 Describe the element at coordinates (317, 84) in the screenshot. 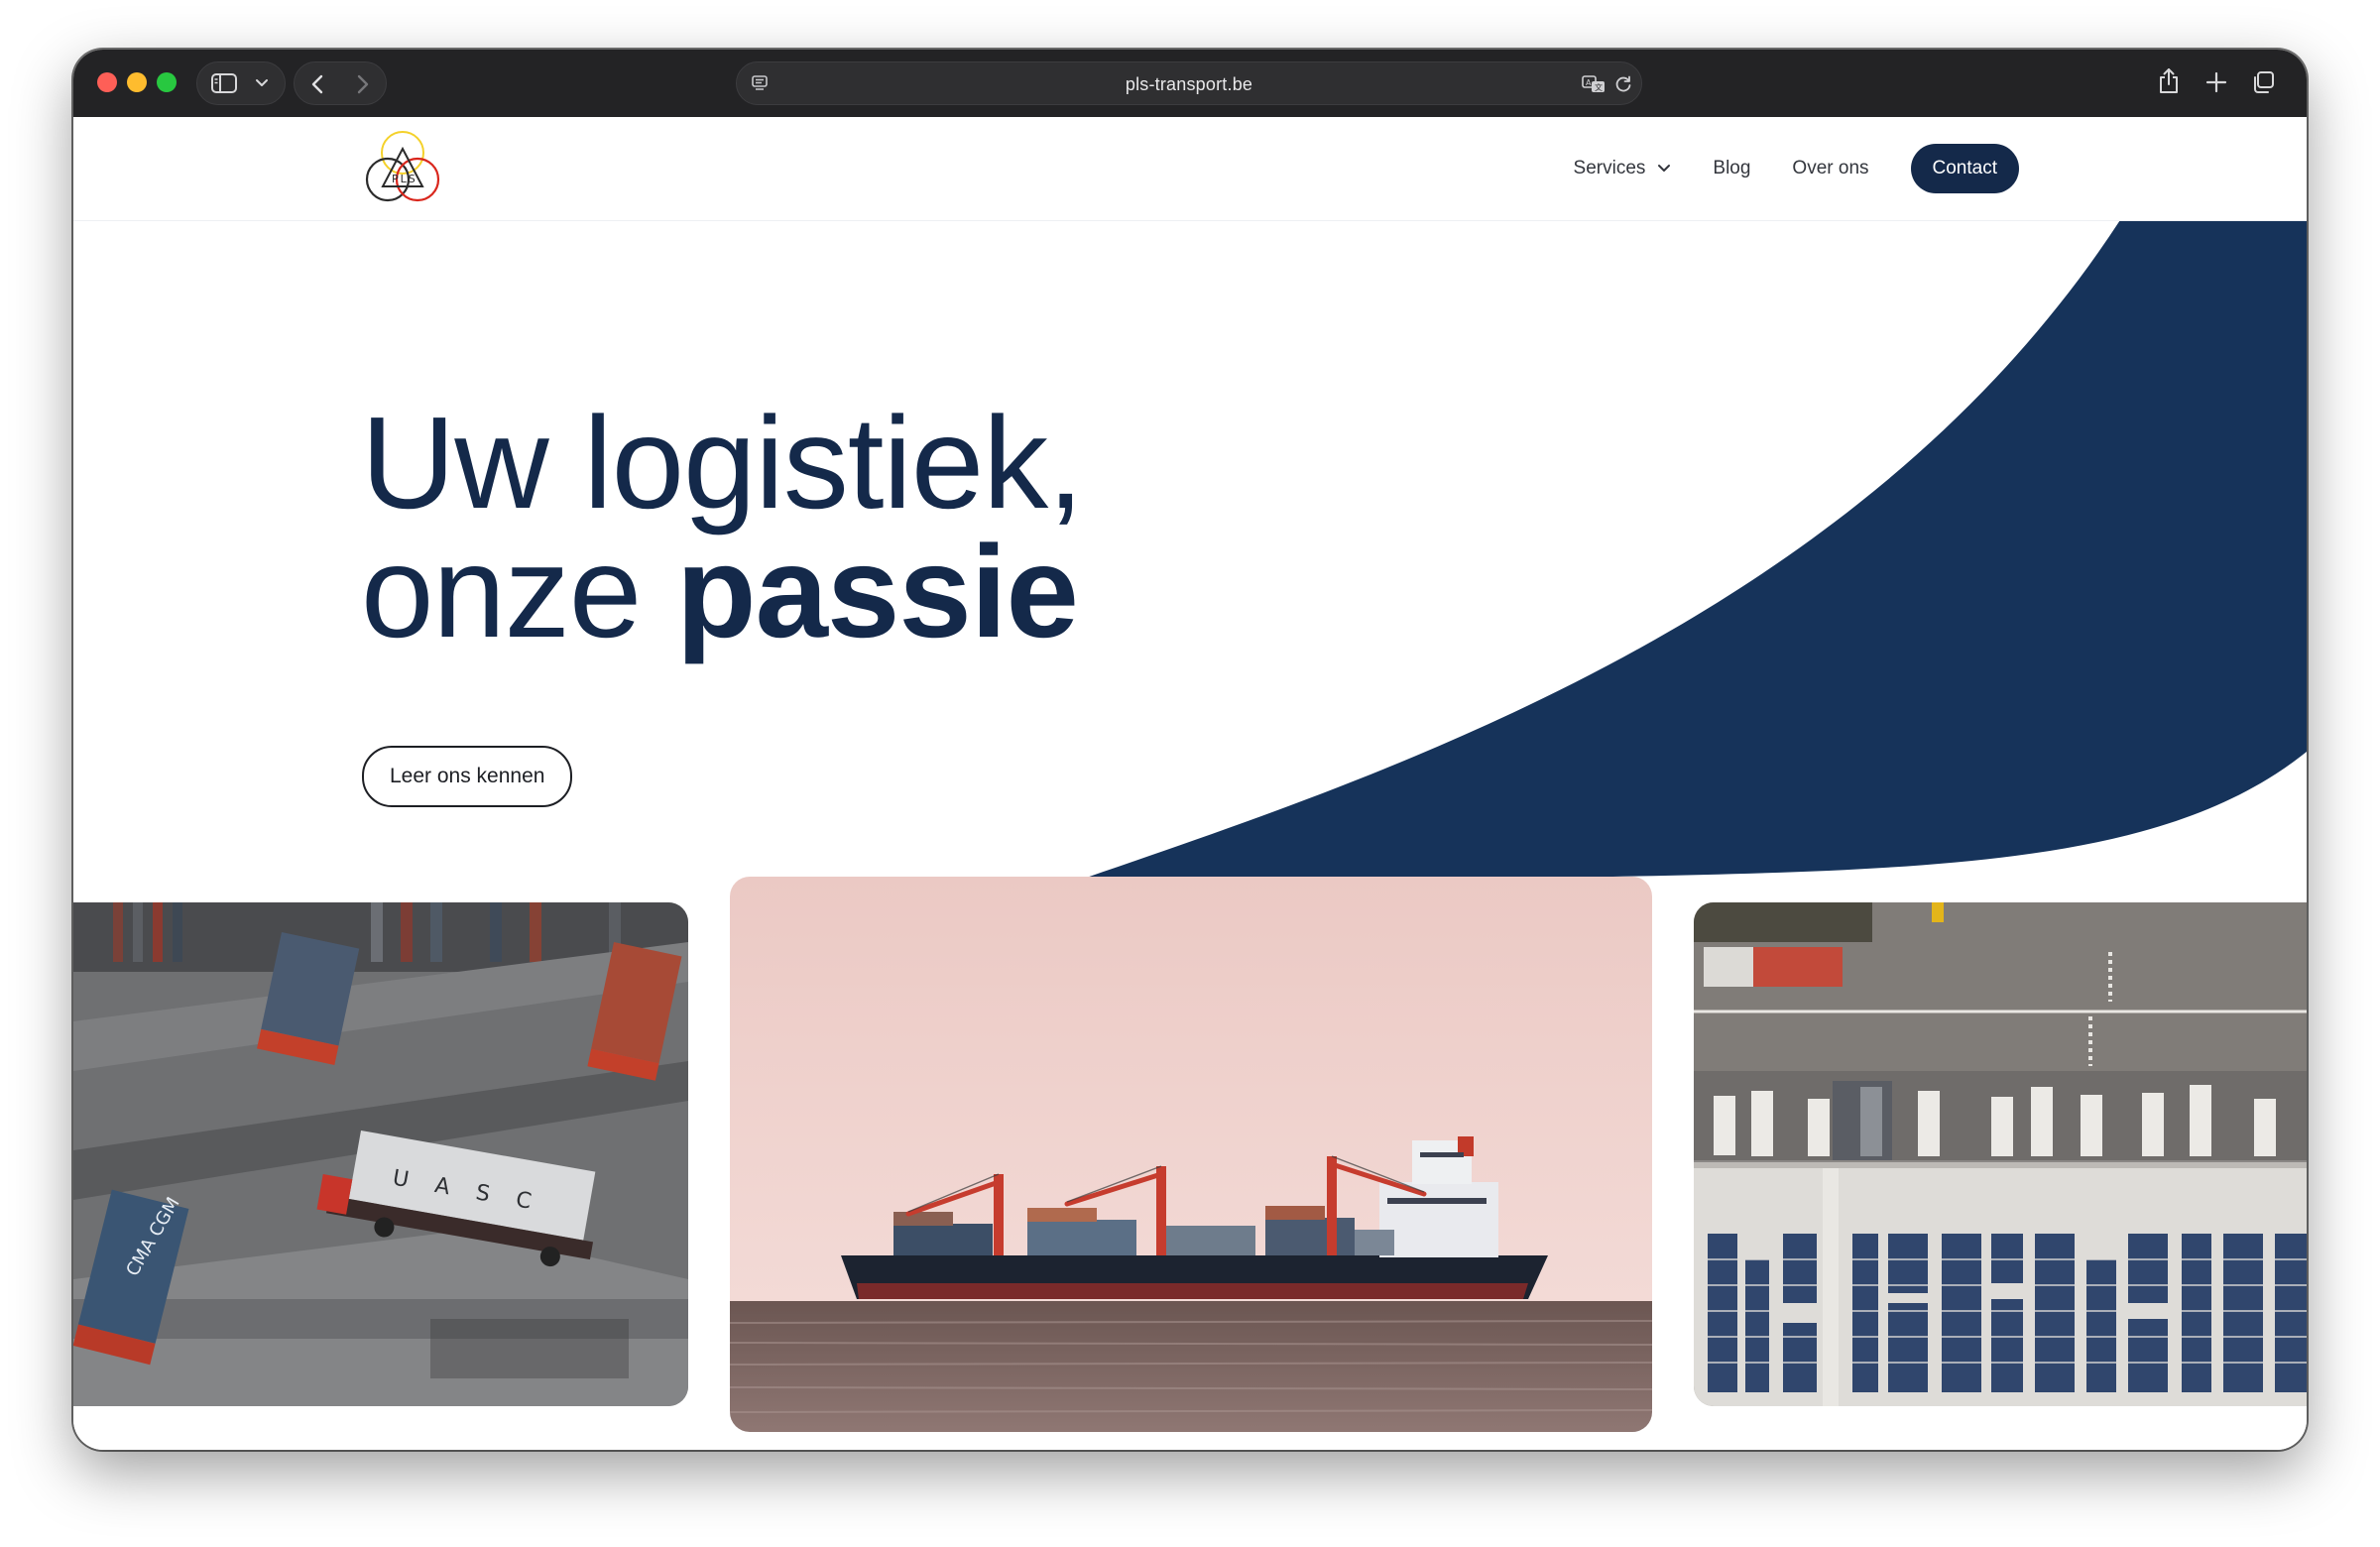

I see `chevron-left-icon` at that location.